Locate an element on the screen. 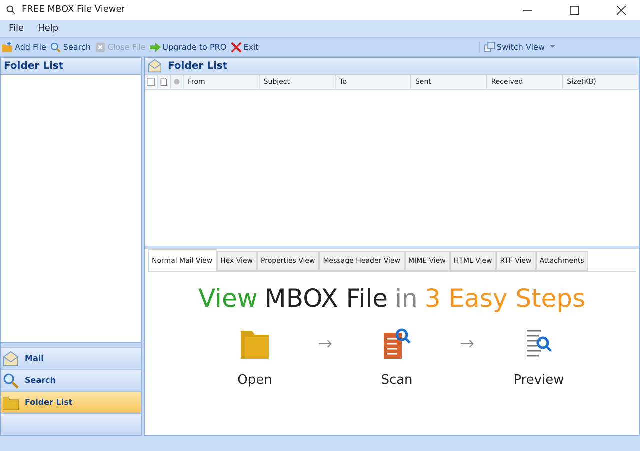 Image resolution: width=640 pixels, height=451 pixels. headline: View MBOX File in 3 Easy Steps is located at coordinates (392, 298).